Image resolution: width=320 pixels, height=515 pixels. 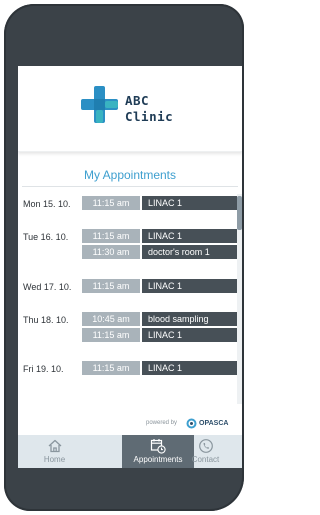 I want to click on day-group: Fri 19. 10. 11:15 am LINAC 1, so click(x=127, y=370).